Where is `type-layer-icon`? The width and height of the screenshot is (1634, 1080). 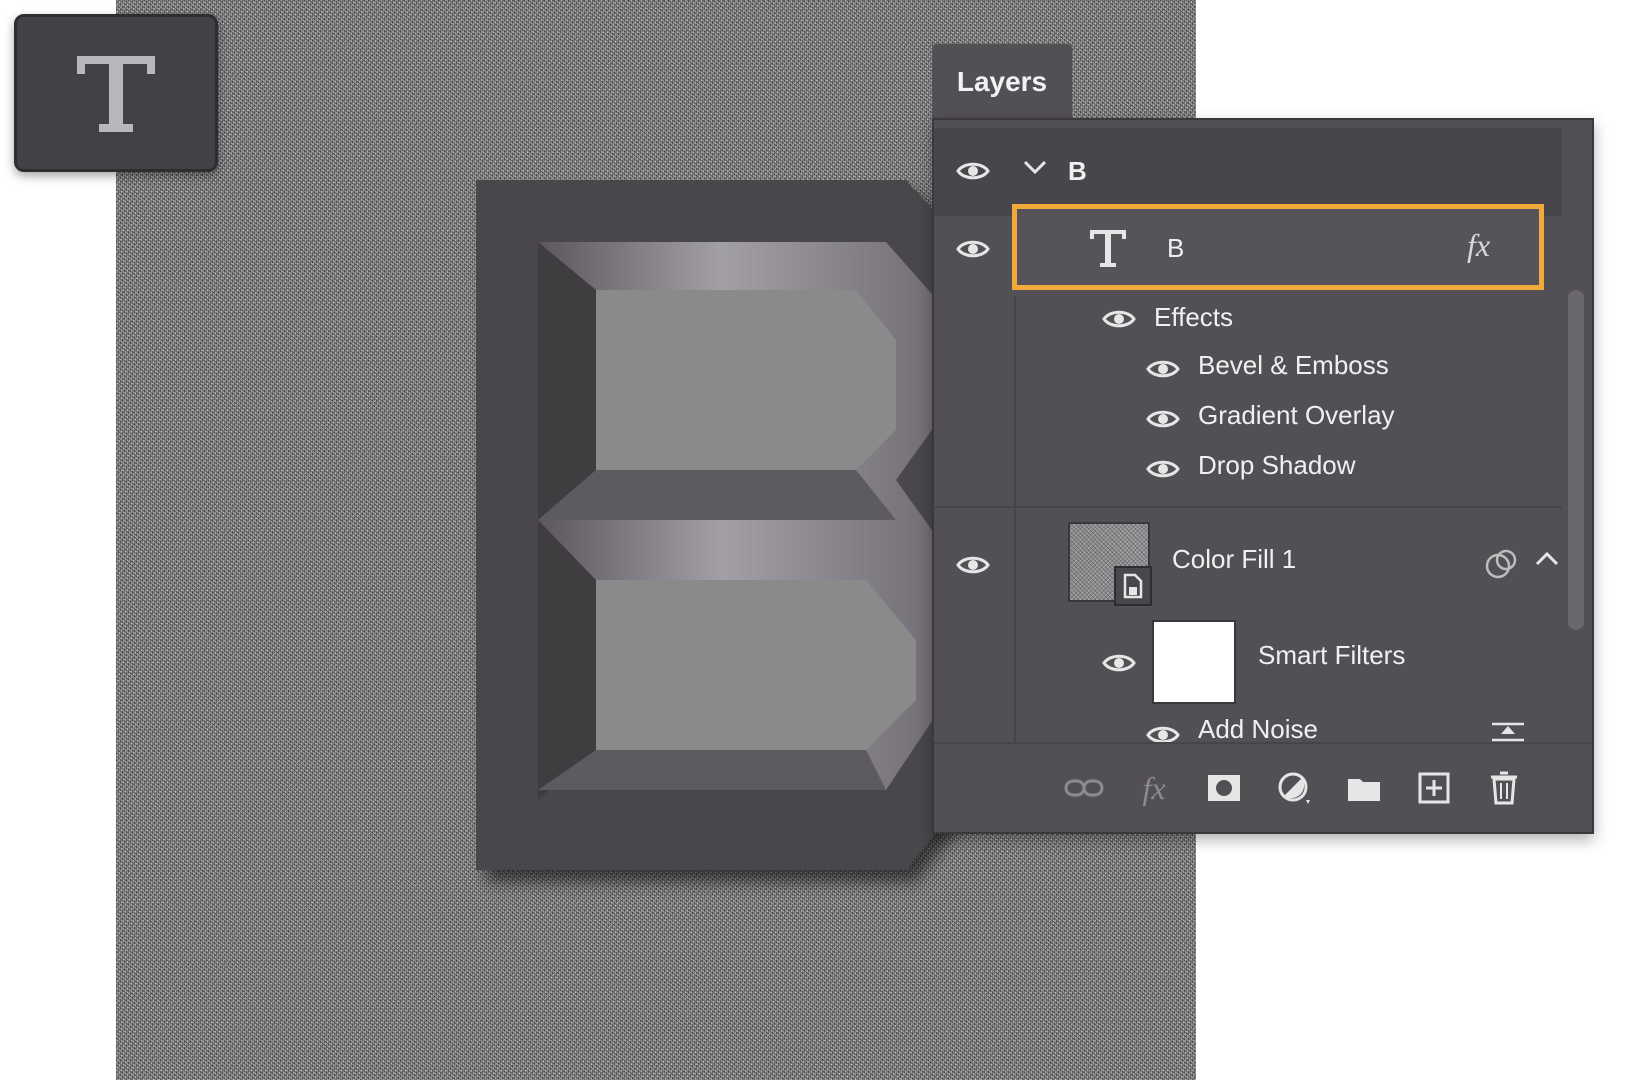
type-layer-icon is located at coordinates (1108, 248).